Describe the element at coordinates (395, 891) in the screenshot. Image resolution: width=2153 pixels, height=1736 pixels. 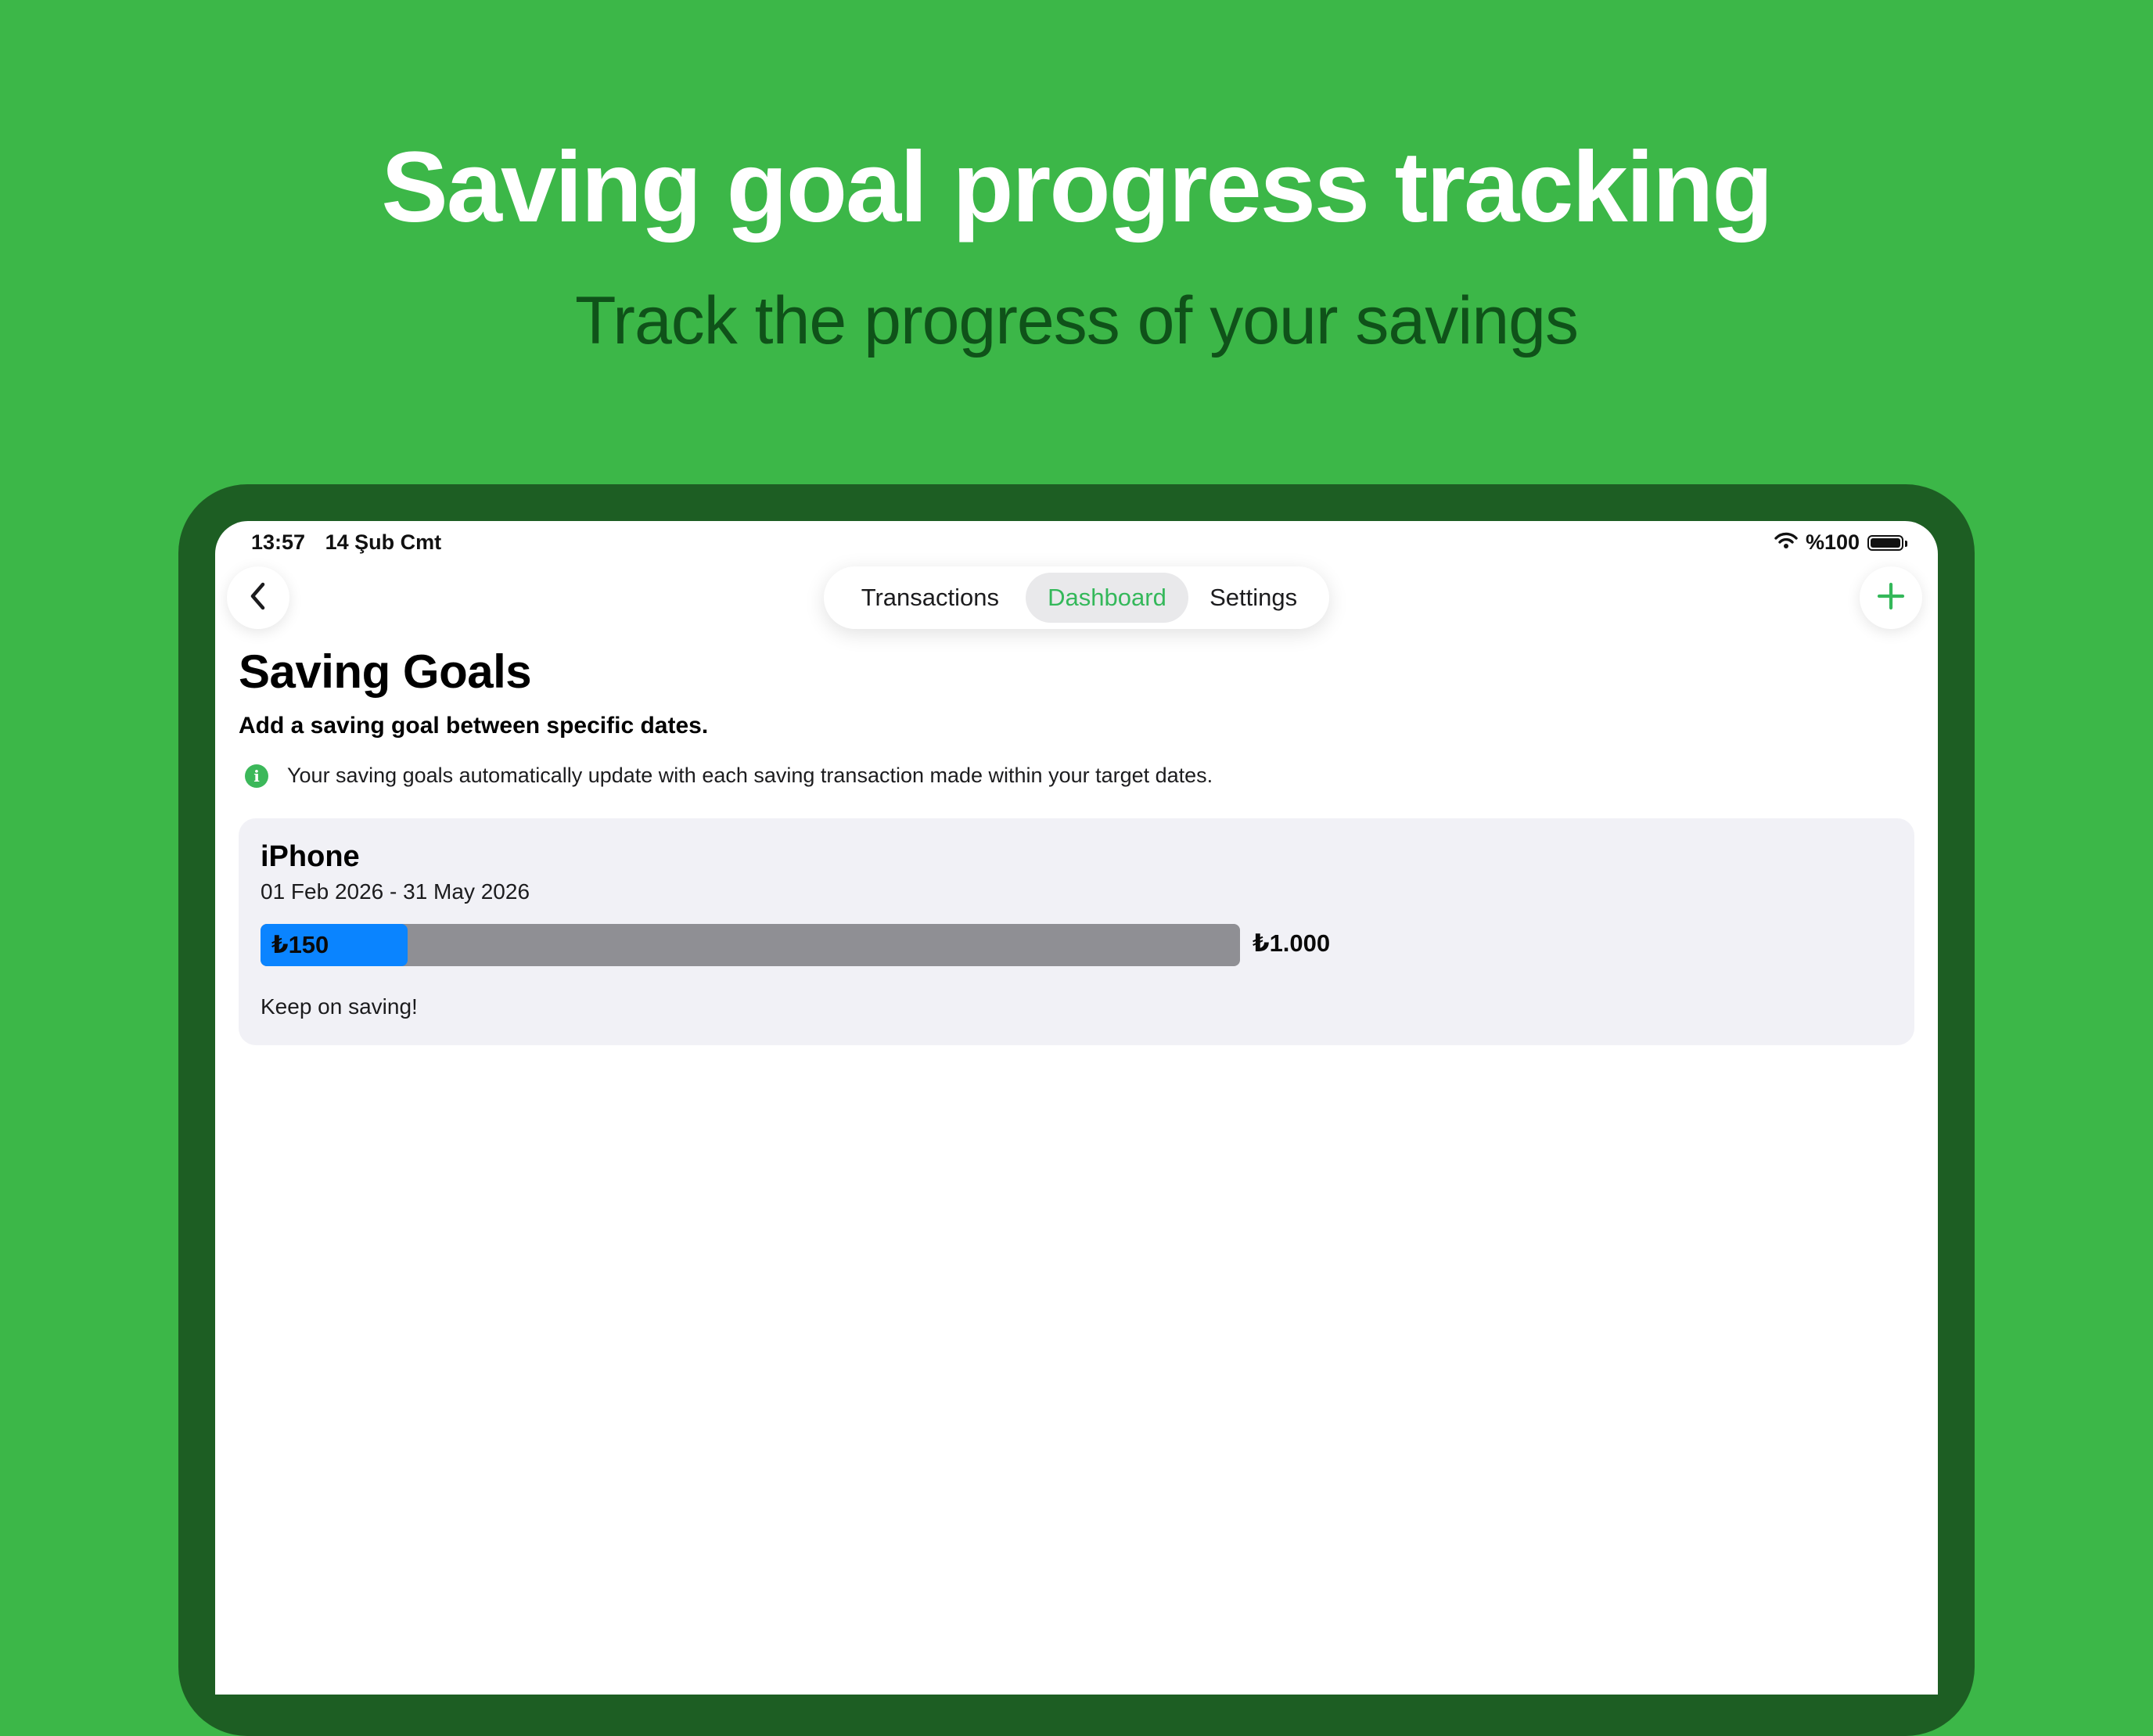
I see `goal-dates: 01 Feb 2026 - 31 May 2026` at that location.